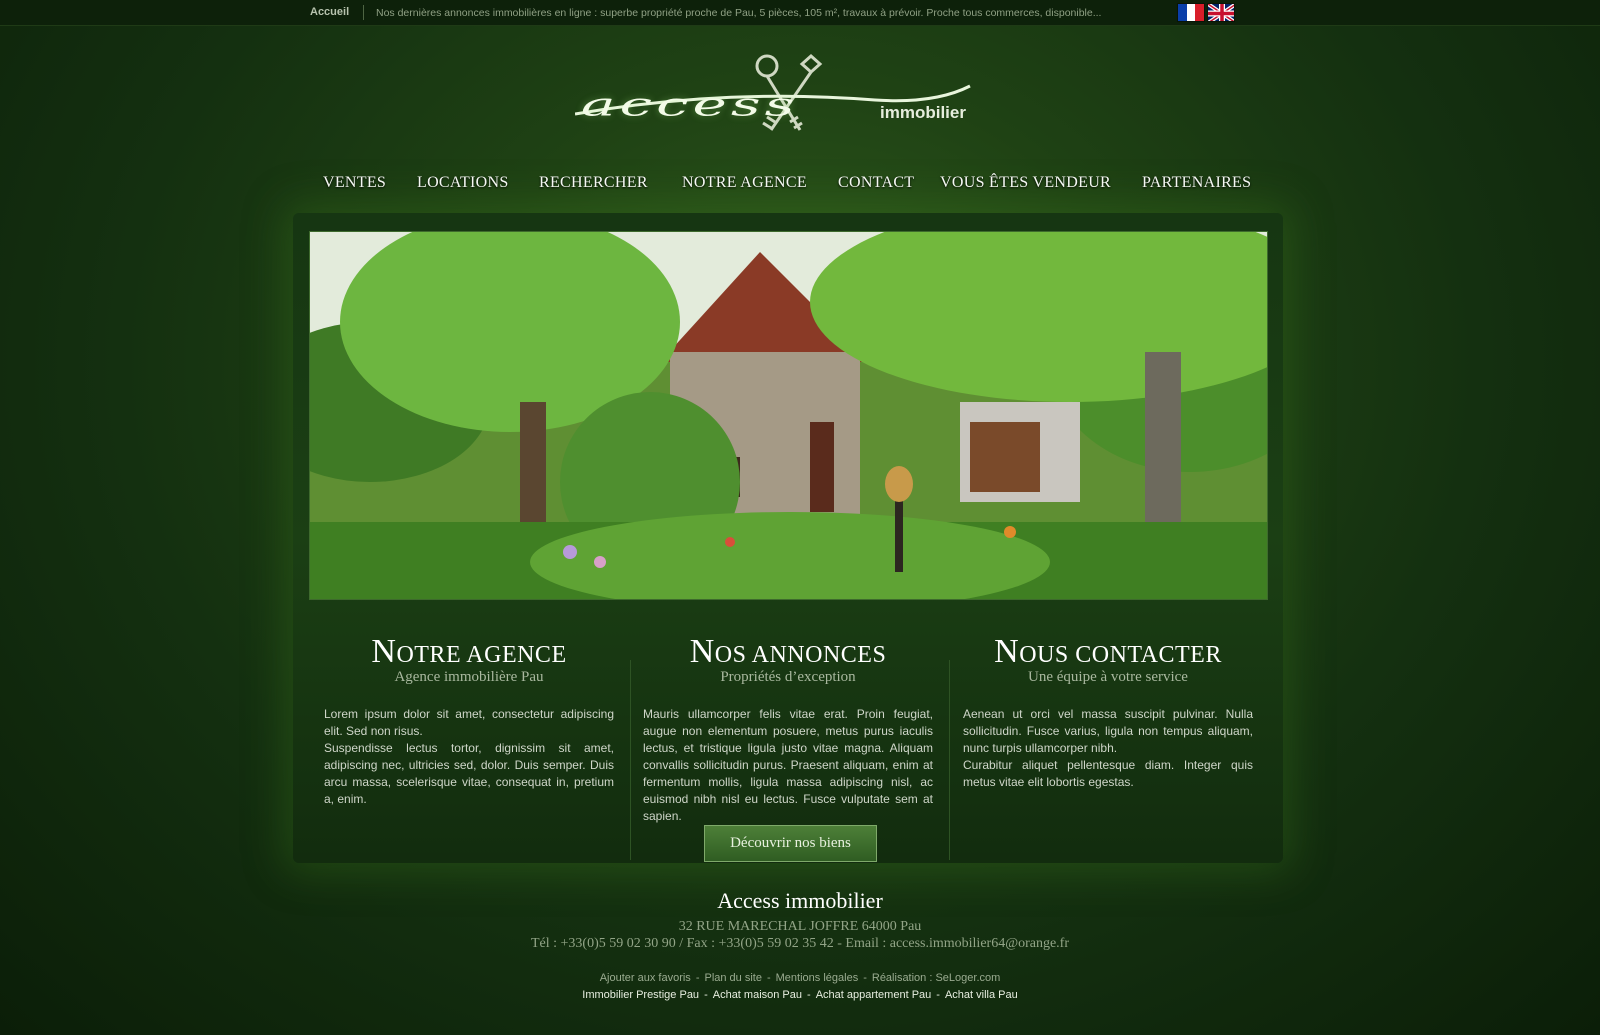 This screenshot has width=1600, height=1035. I want to click on footer-title: Access immobilier, so click(800, 900).